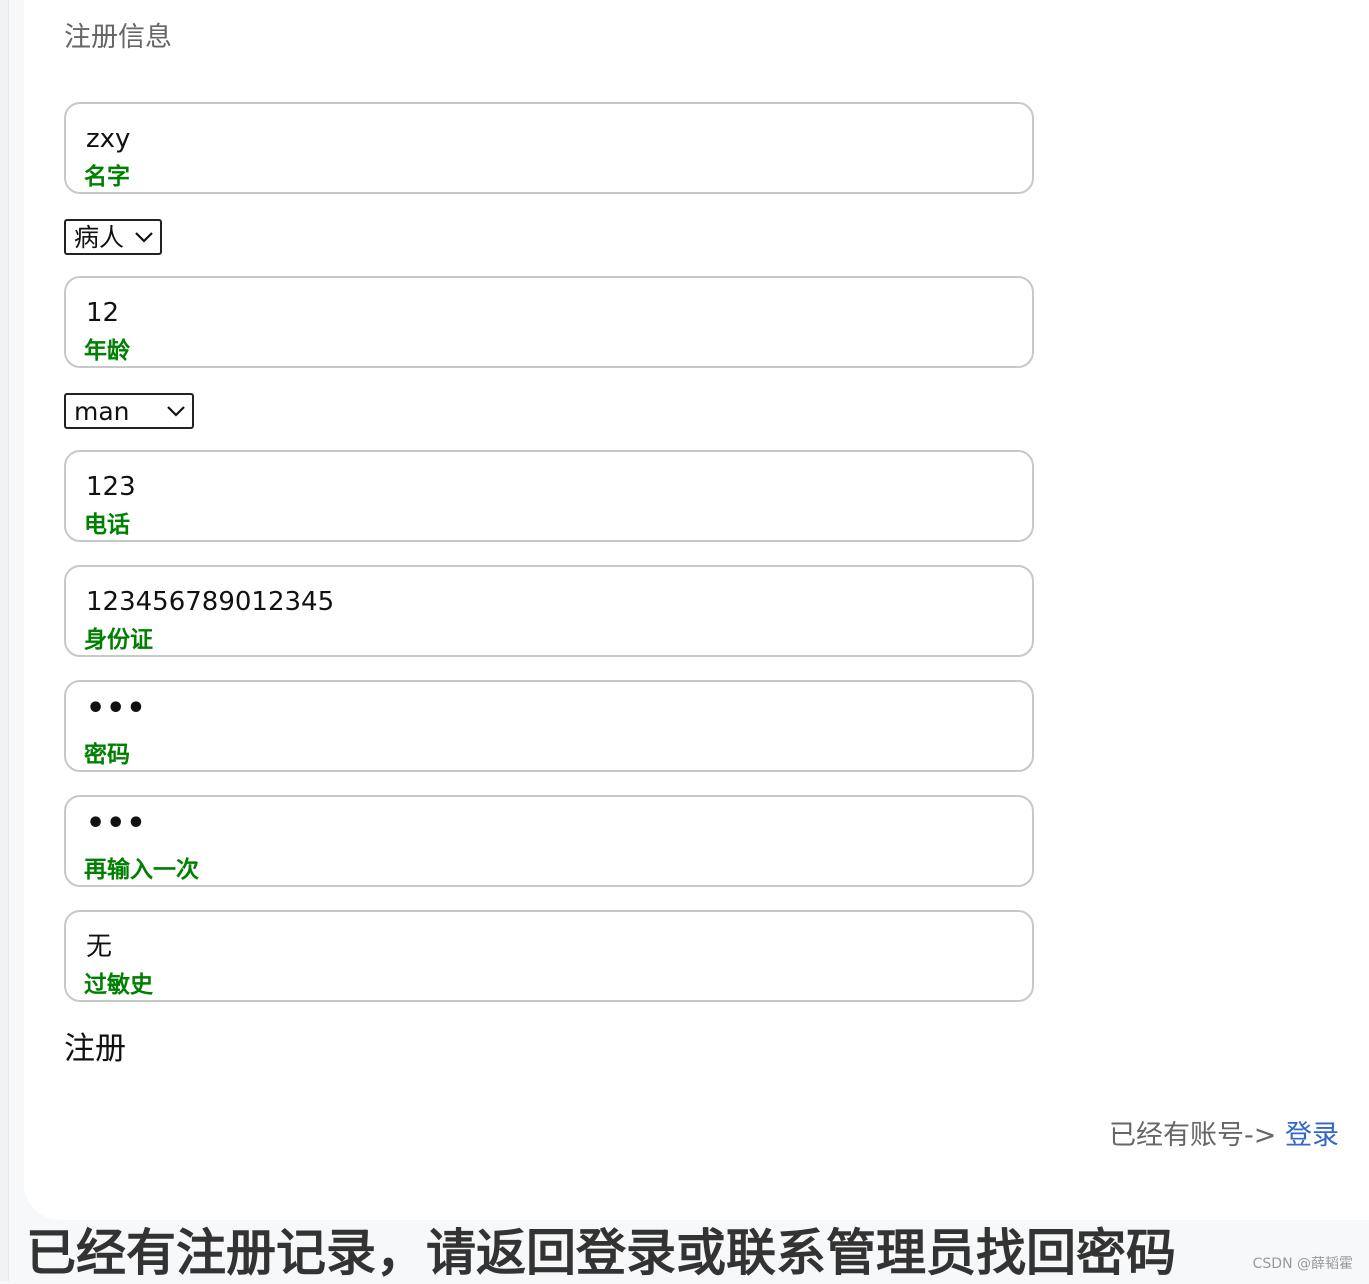 Image resolution: width=1369 pixels, height=1284 pixels. What do you see at coordinates (1302, 1264) in the screenshot?
I see `watermark: CSDN @薛韬霍` at bounding box center [1302, 1264].